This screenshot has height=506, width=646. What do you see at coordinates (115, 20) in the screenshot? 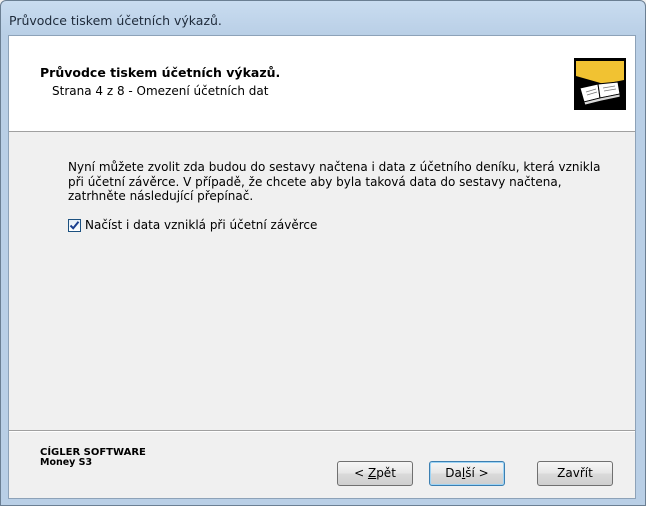
I see `window-title: Průvodce tiskem účetních výkazů.` at bounding box center [115, 20].